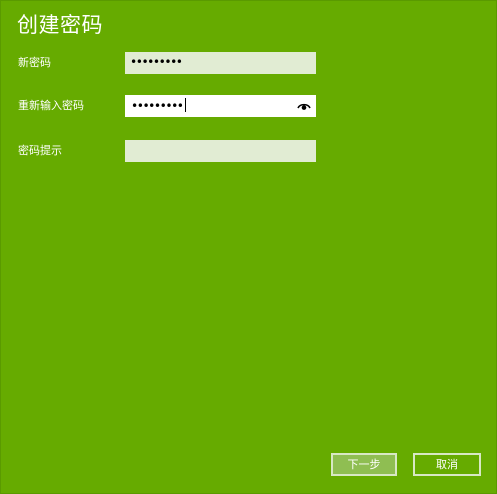 The image size is (497, 494). I want to click on text-caret, so click(185, 105).